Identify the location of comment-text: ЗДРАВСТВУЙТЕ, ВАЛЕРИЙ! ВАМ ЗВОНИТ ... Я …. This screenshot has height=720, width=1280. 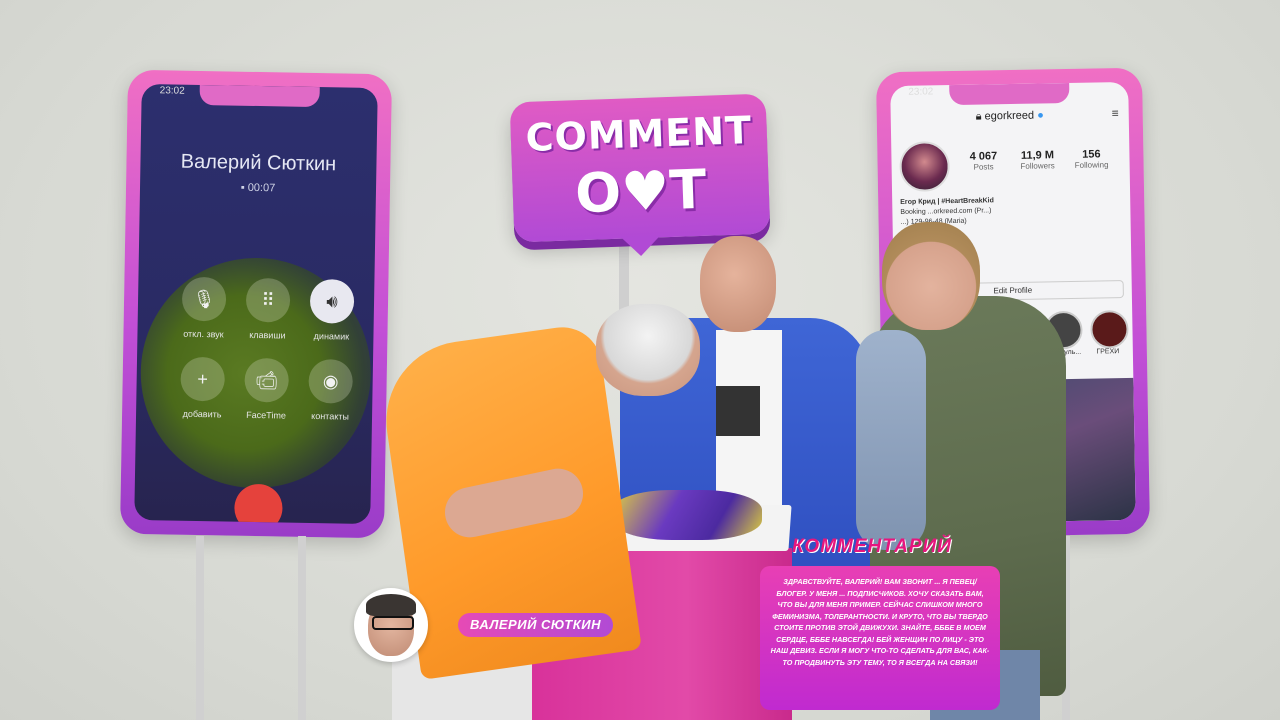
(880, 622).